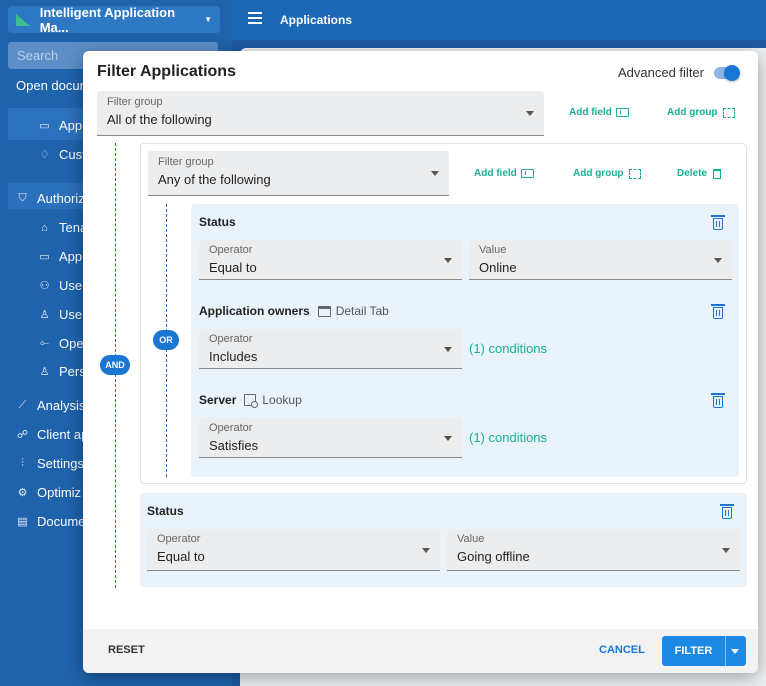 Image resolution: width=766 pixels, height=686 pixels. Describe the element at coordinates (330, 349) in the screenshot. I see `condition-operator-select: Operator Includes` at that location.